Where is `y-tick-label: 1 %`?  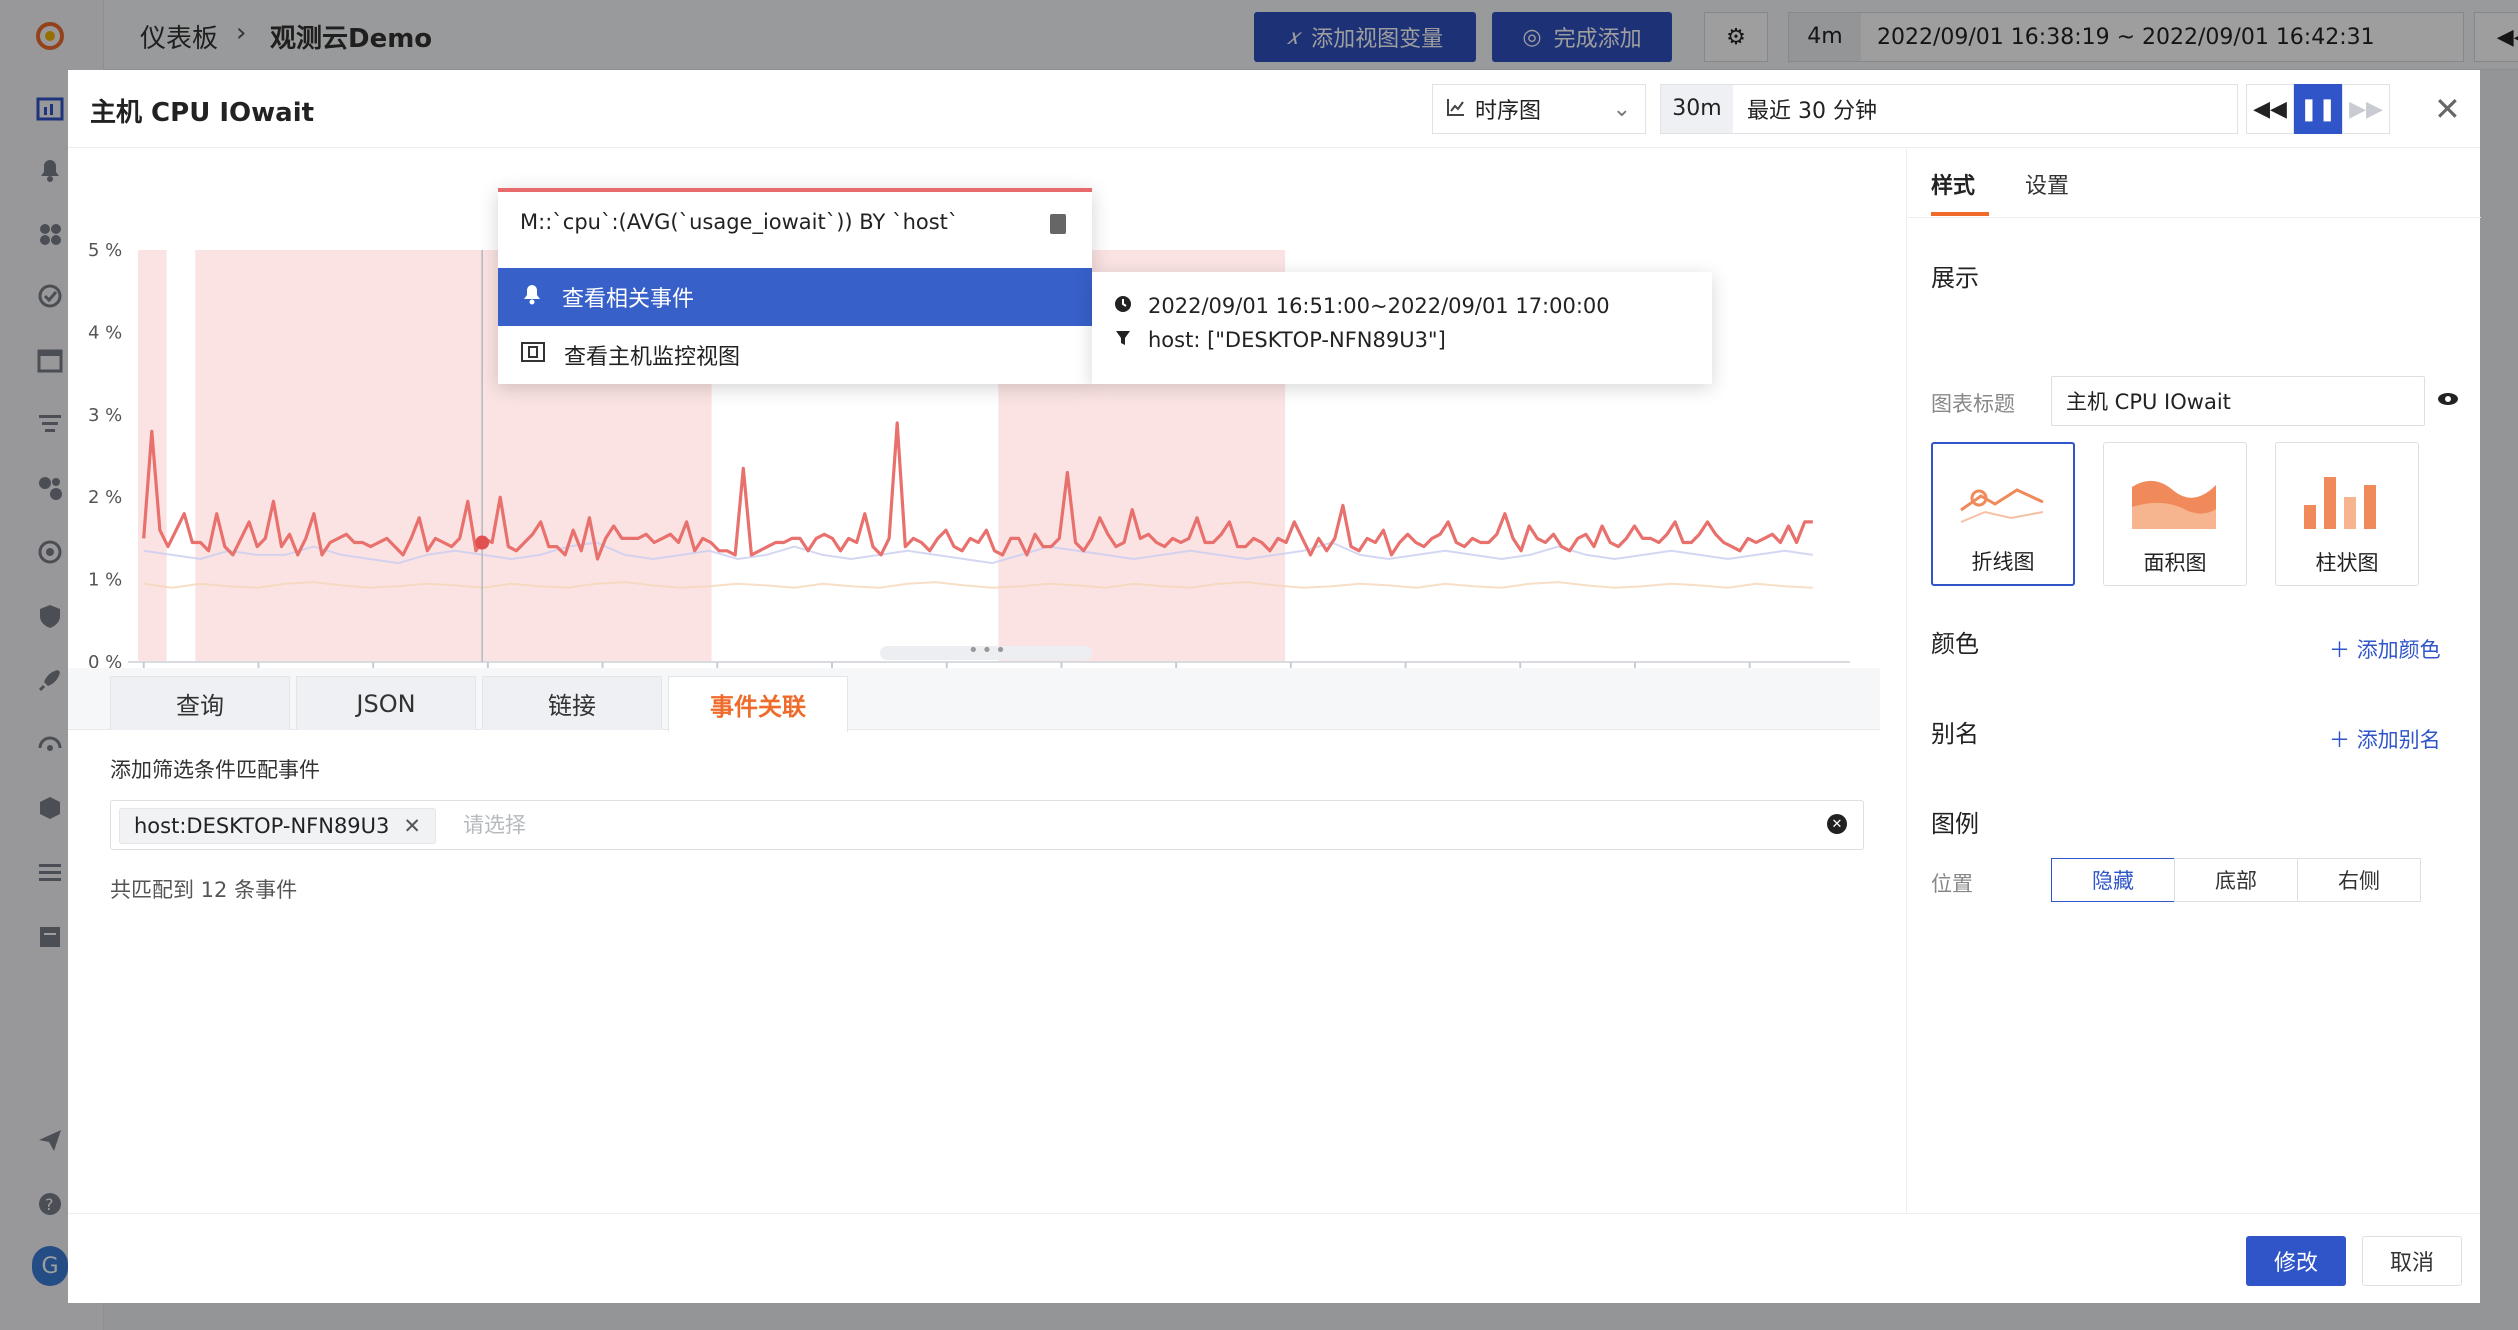 y-tick-label: 1 % is located at coordinates (105, 580).